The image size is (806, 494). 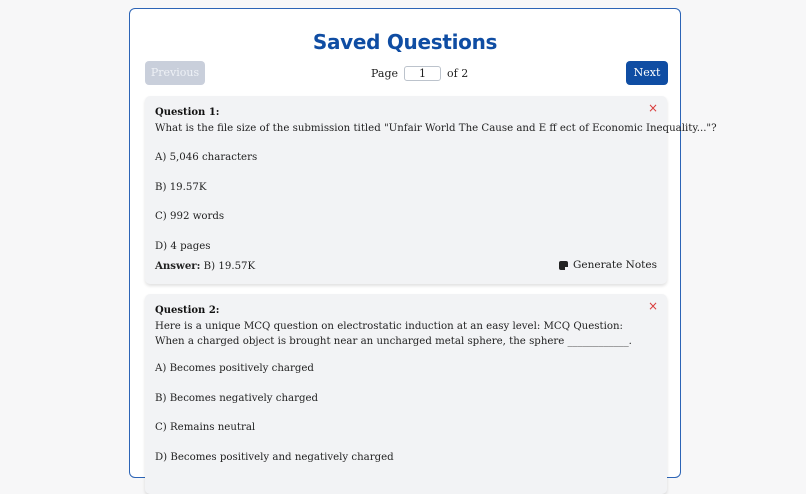 I want to click on generate-notes-label: Generate Notes, so click(x=615, y=265).